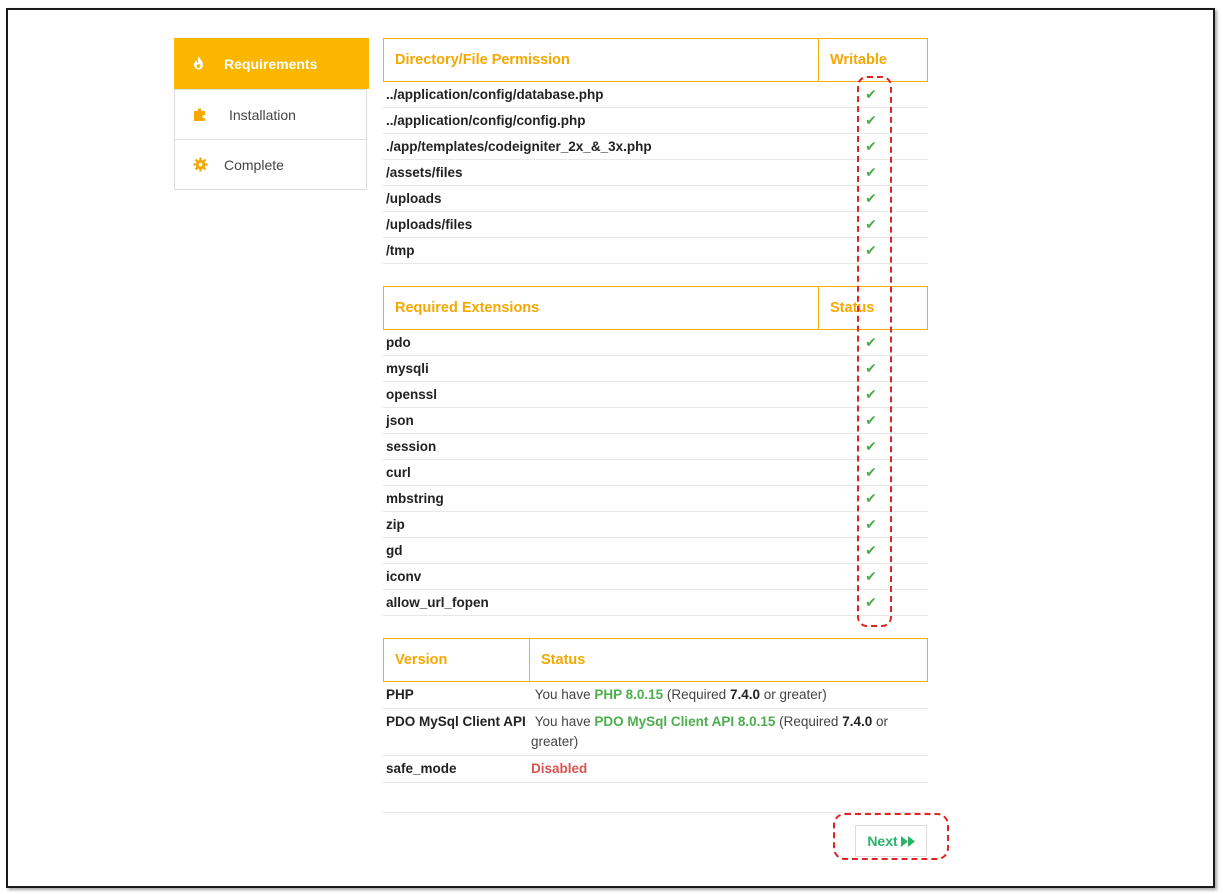  What do you see at coordinates (655, 395) in the screenshot?
I see `table-row: openssl ✔` at bounding box center [655, 395].